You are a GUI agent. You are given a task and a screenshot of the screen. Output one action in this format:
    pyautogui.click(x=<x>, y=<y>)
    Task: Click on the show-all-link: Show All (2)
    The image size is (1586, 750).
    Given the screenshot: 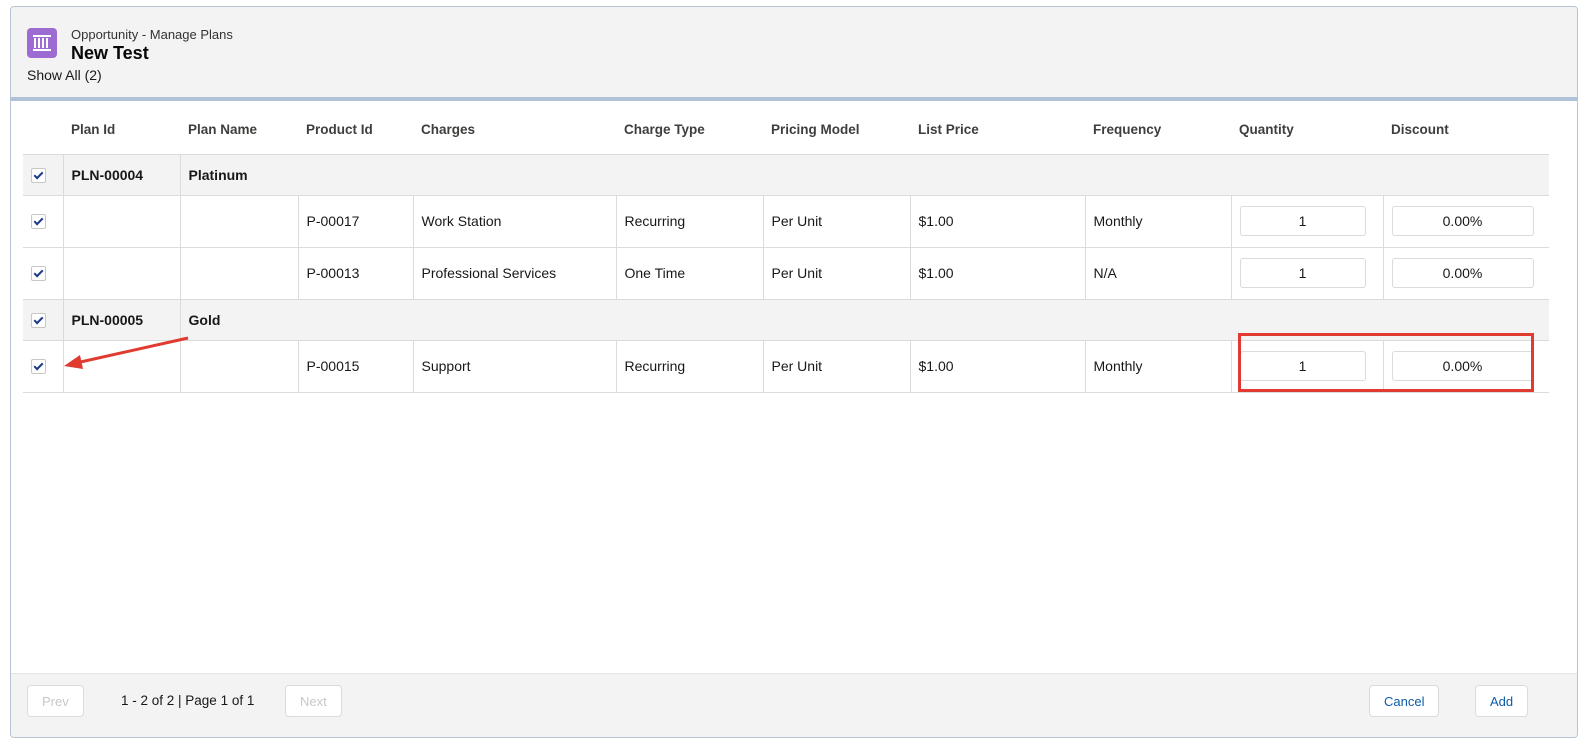 What is the action you would take?
    pyautogui.click(x=64, y=75)
    